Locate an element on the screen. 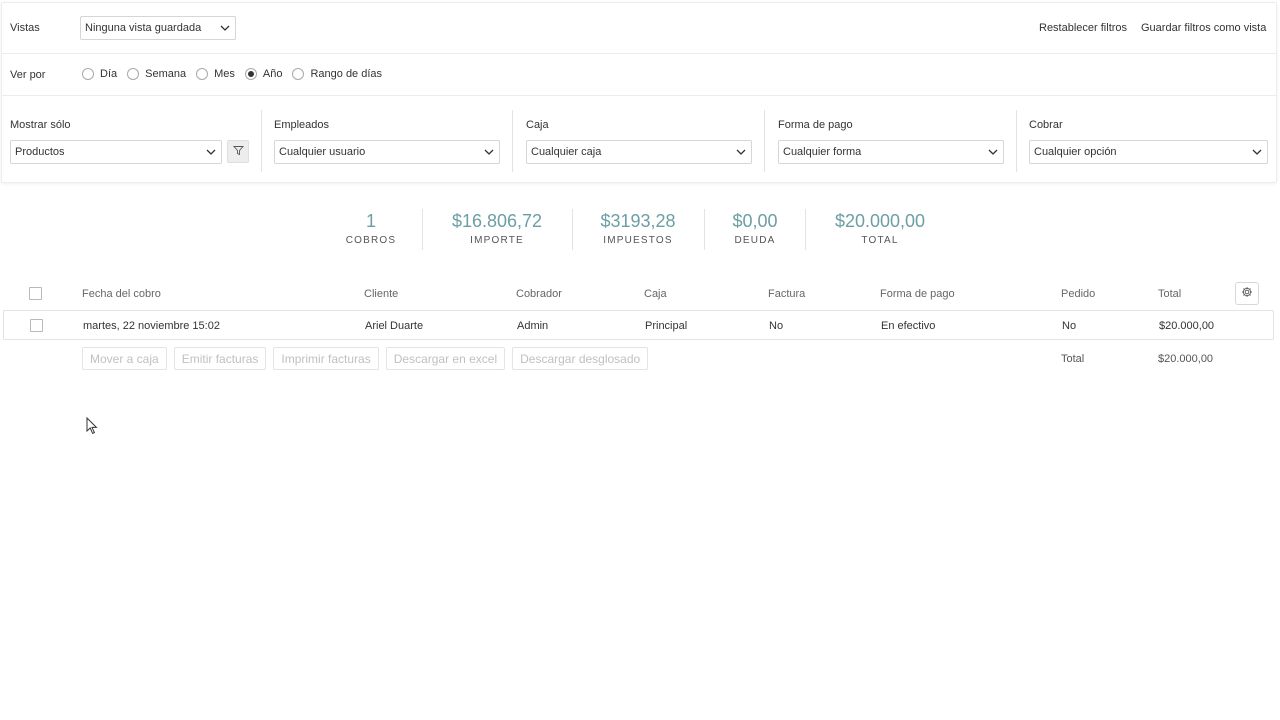 Image resolution: width=1280 pixels, height=720 pixels. stat-label: COBROS is located at coordinates (371, 240).